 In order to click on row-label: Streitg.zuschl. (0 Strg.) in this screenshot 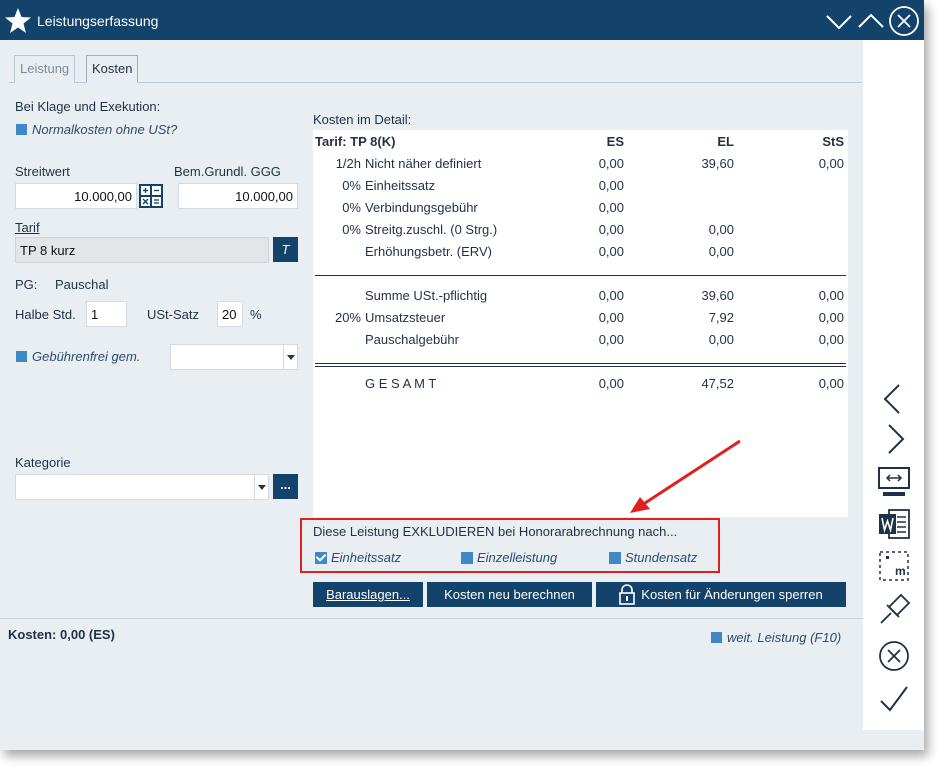, I will do `click(431, 229)`.